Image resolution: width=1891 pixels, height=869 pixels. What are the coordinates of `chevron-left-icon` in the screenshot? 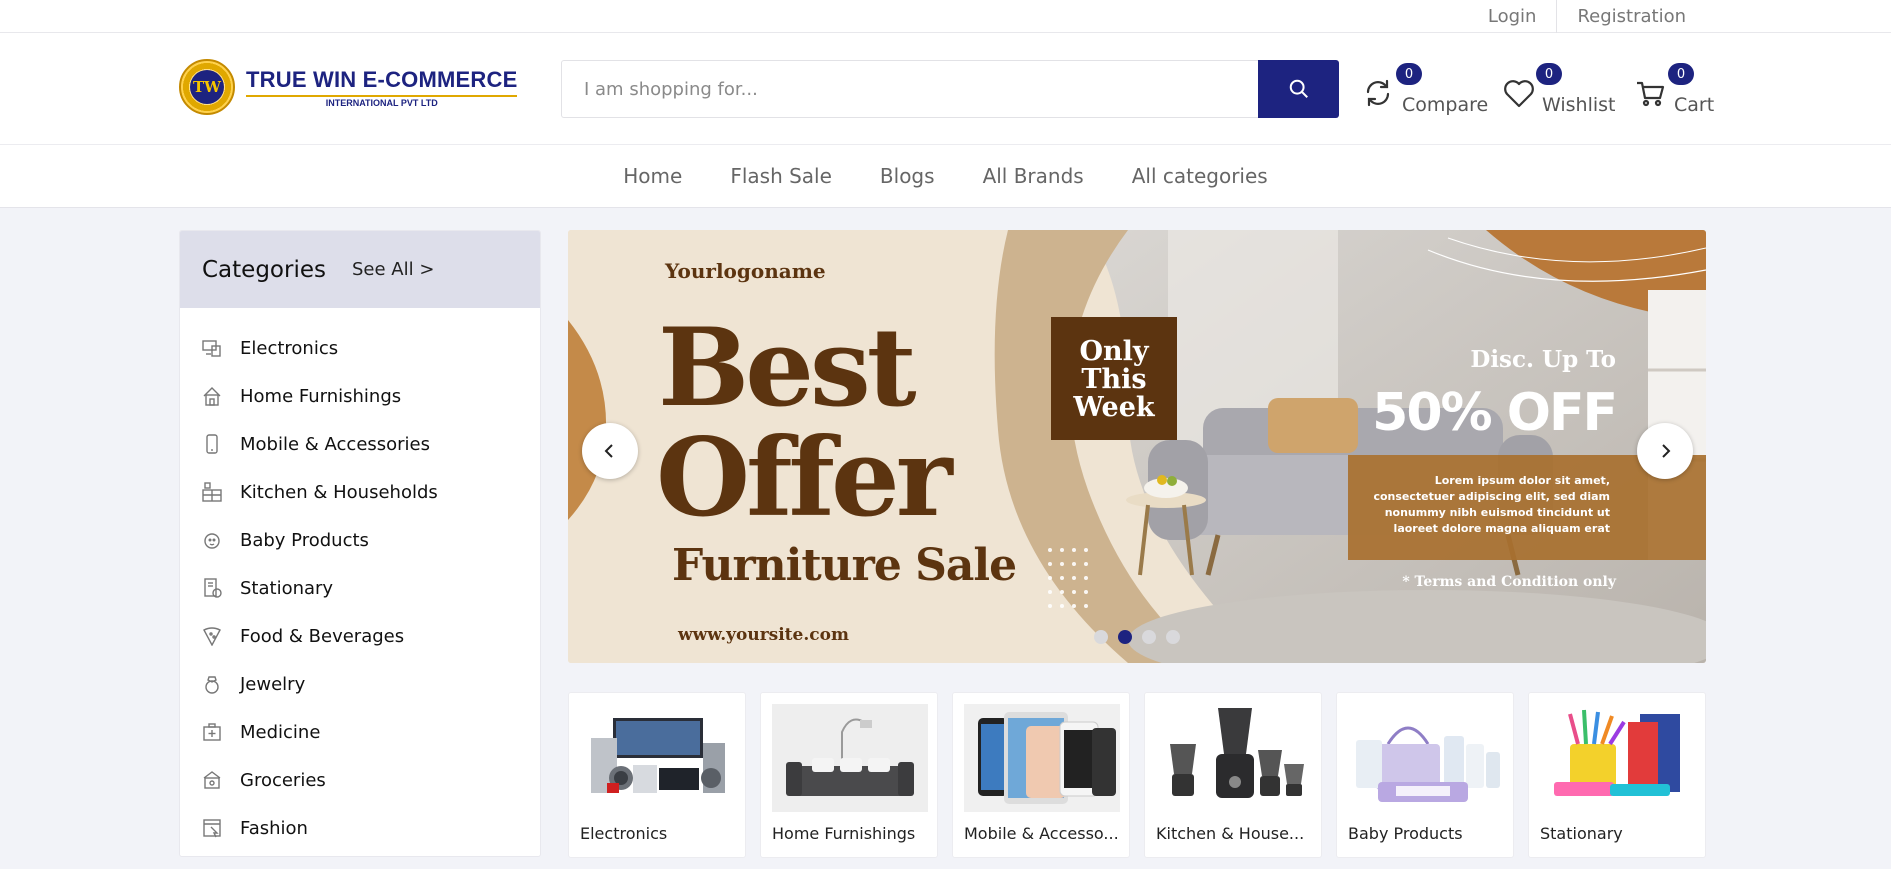 It's located at (608, 451).